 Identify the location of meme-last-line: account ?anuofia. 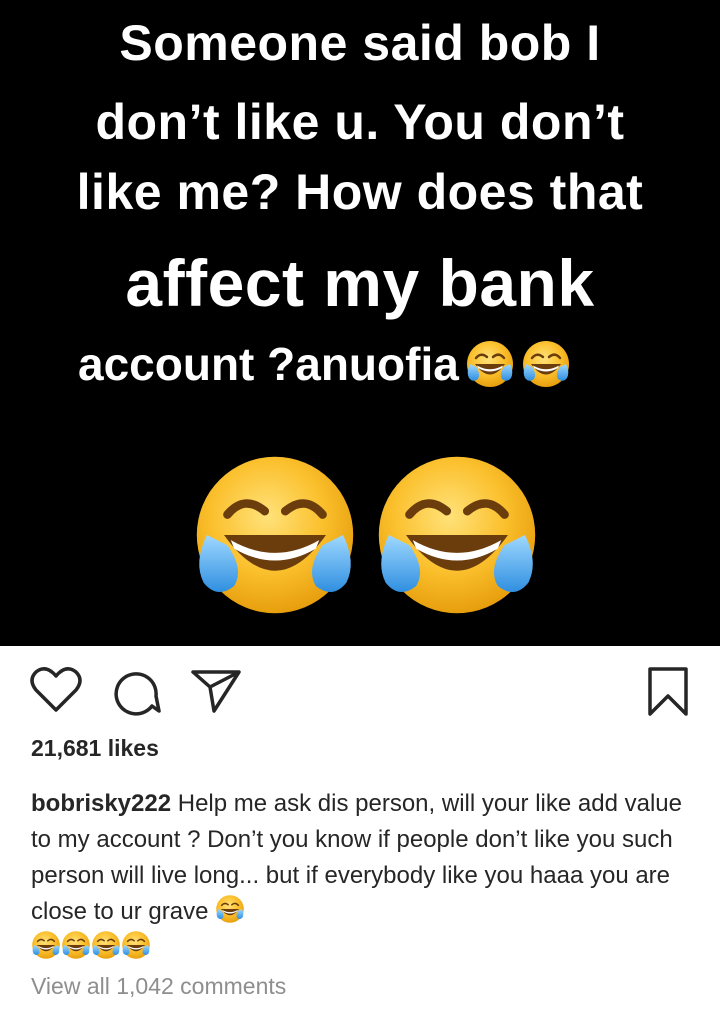
(324, 364).